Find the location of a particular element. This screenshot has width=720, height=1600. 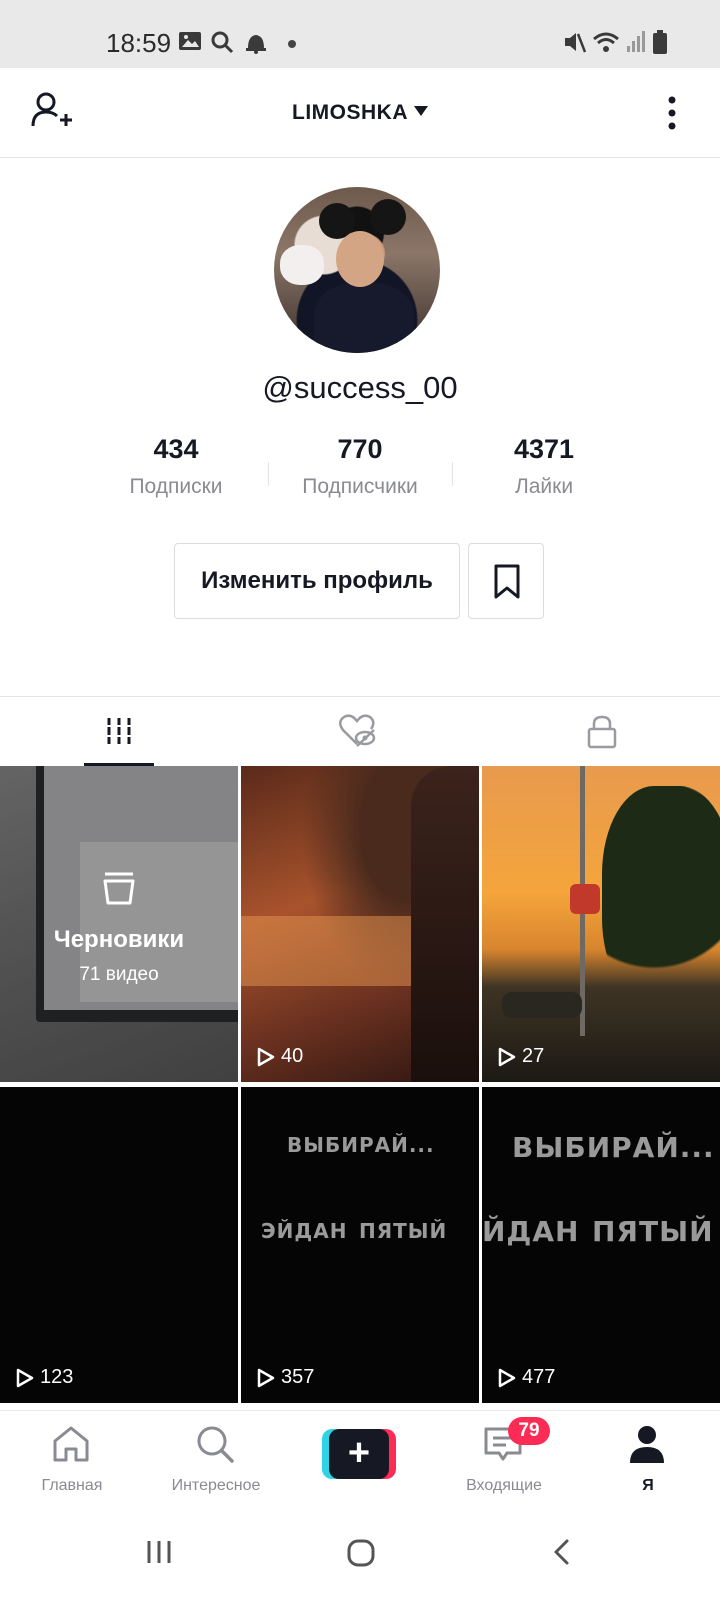

stat-label: Подписчики is located at coordinates (360, 486).